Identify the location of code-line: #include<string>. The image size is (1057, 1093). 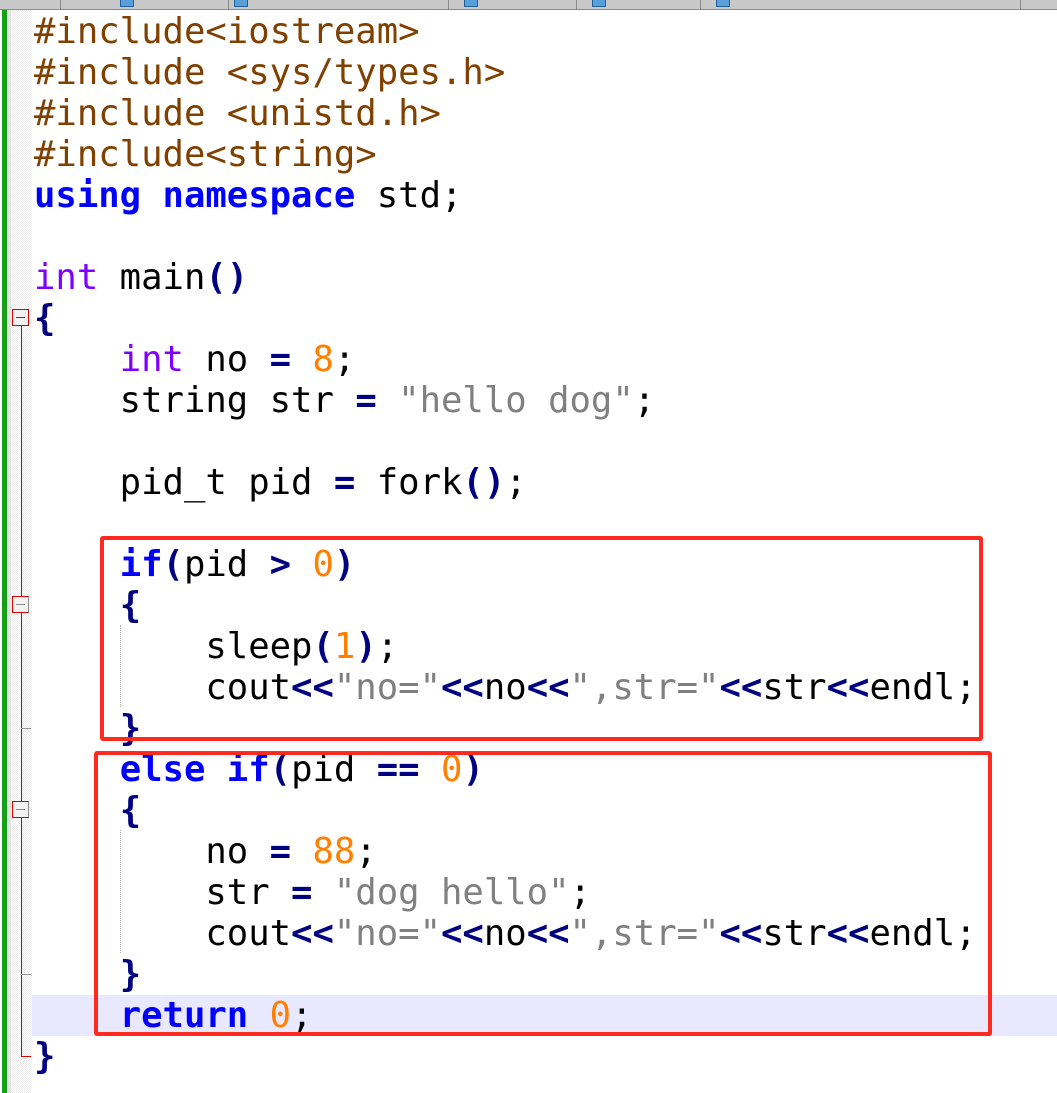
(505, 154).